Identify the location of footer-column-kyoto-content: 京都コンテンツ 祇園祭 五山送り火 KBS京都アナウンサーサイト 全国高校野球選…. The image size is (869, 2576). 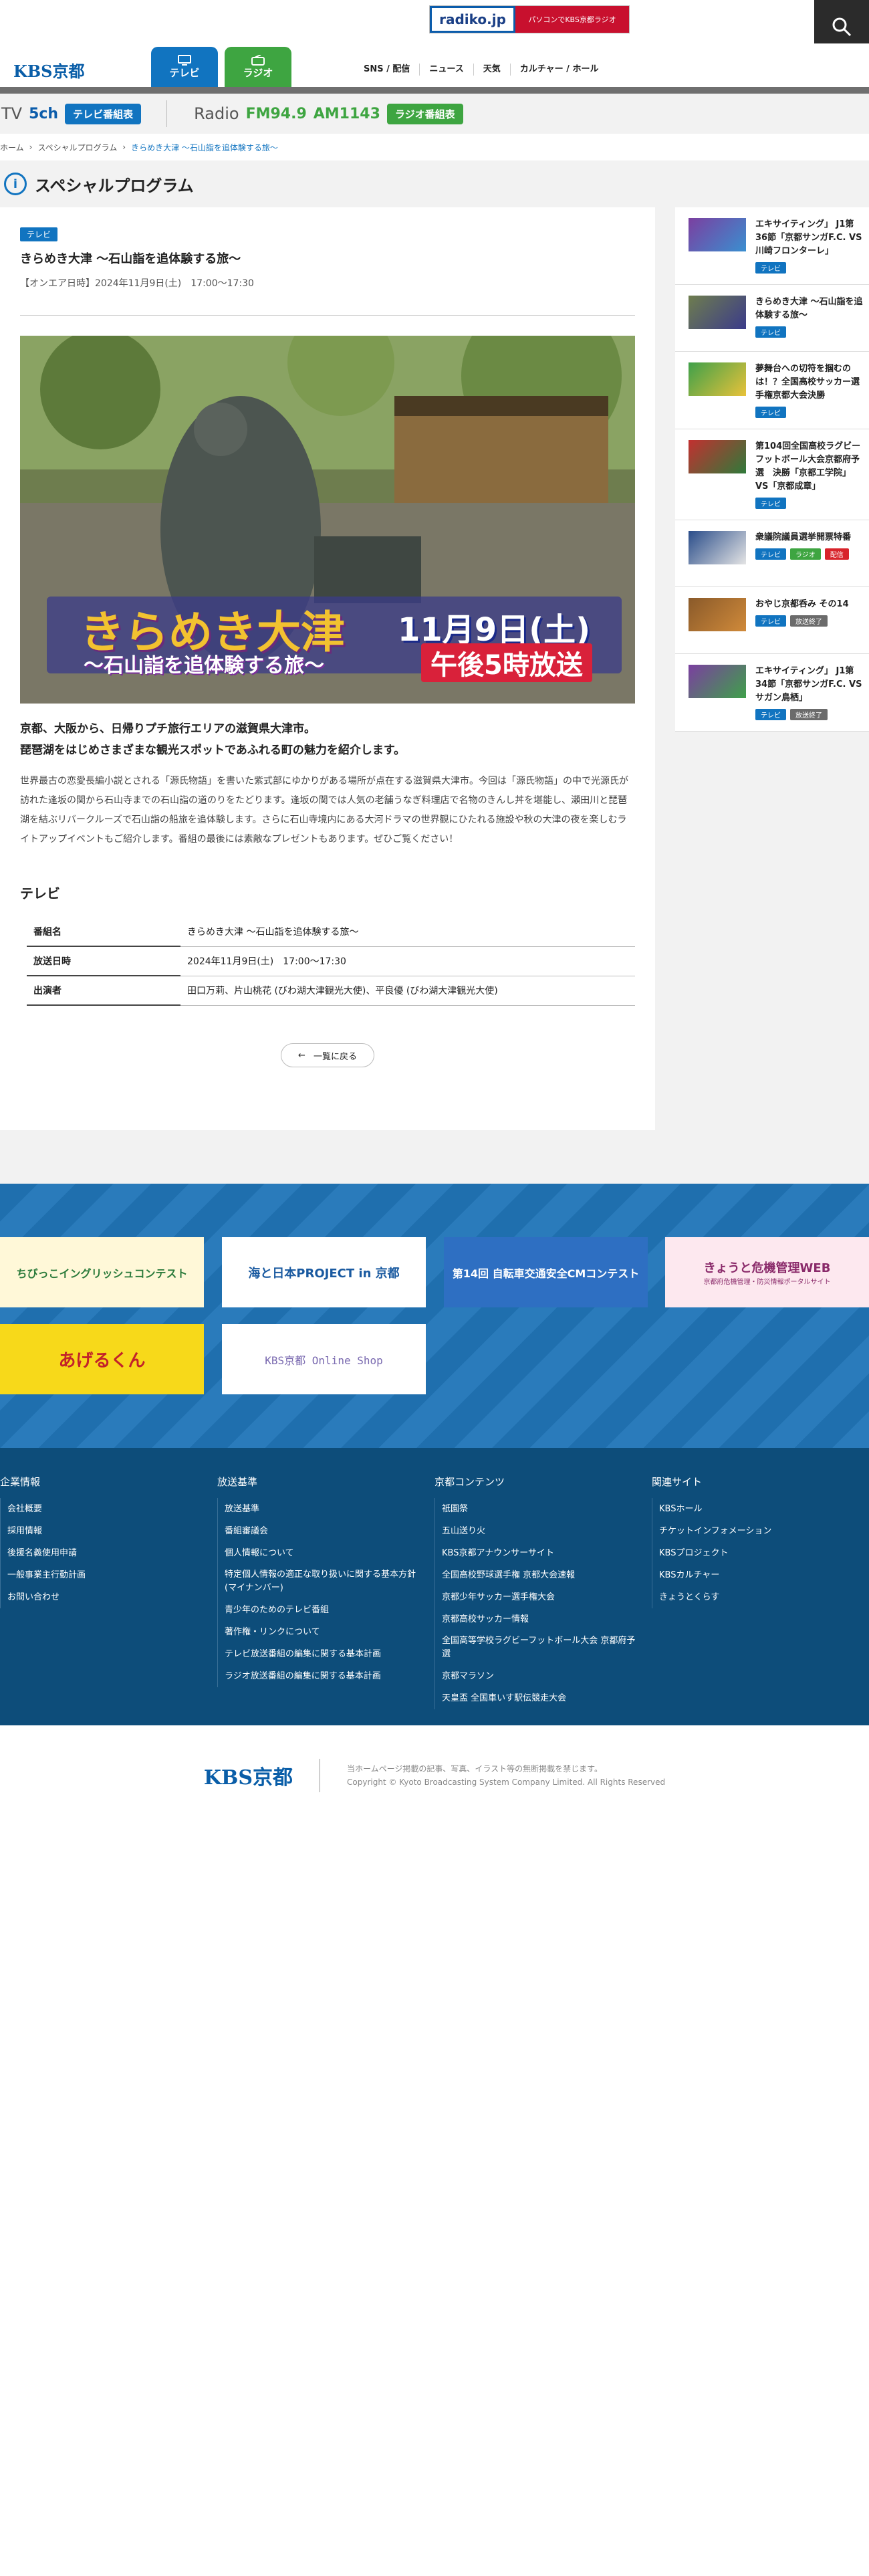
(538, 1592).